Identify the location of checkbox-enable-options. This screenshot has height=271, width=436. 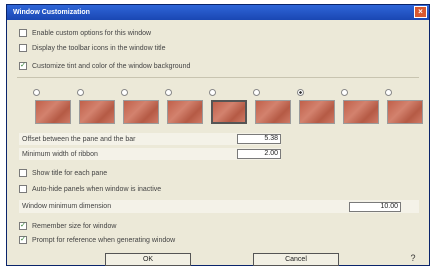
(23, 33).